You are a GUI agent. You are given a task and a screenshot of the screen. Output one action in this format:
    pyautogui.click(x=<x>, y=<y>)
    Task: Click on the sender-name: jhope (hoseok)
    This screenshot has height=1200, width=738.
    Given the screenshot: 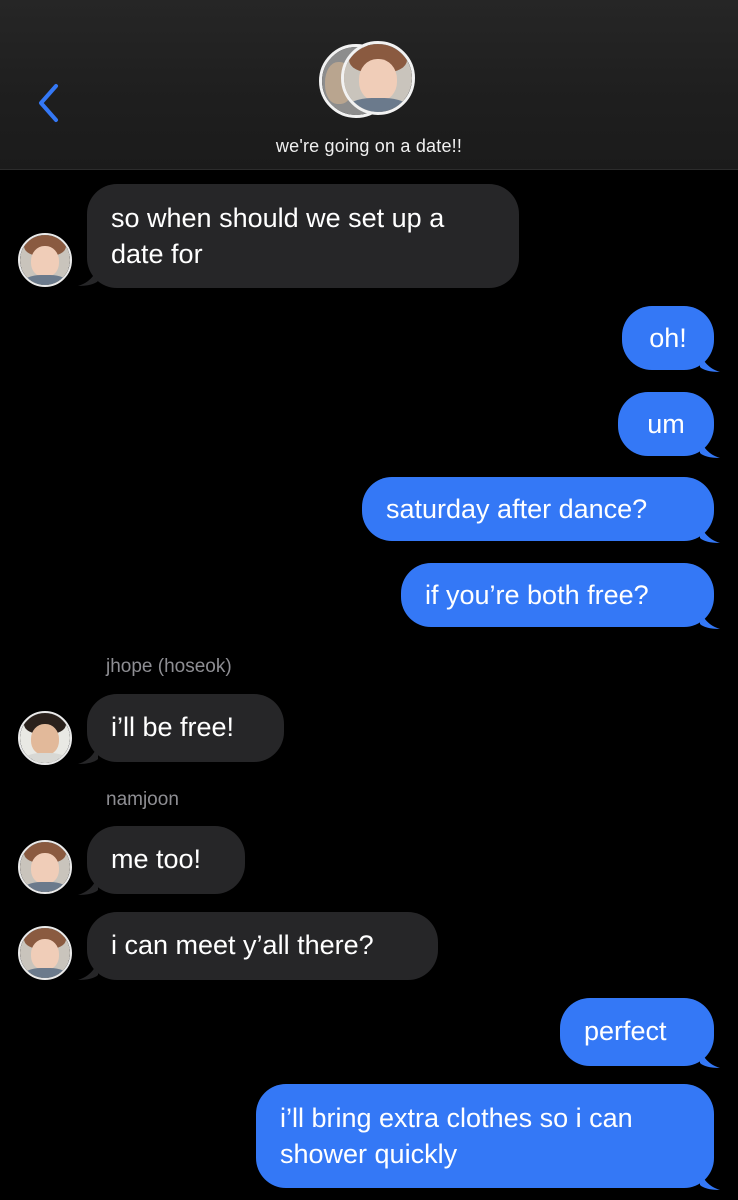 What is the action you would take?
    pyautogui.click(x=169, y=666)
    